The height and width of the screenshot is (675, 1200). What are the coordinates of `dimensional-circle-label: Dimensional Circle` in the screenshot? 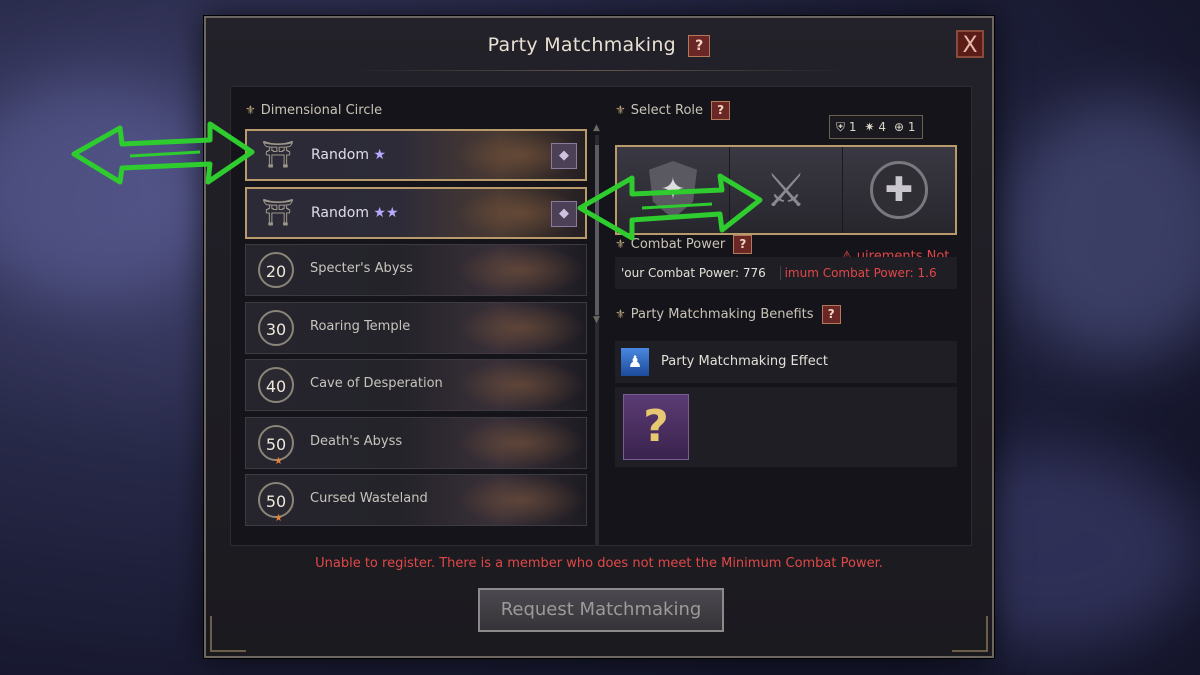 It's located at (321, 110).